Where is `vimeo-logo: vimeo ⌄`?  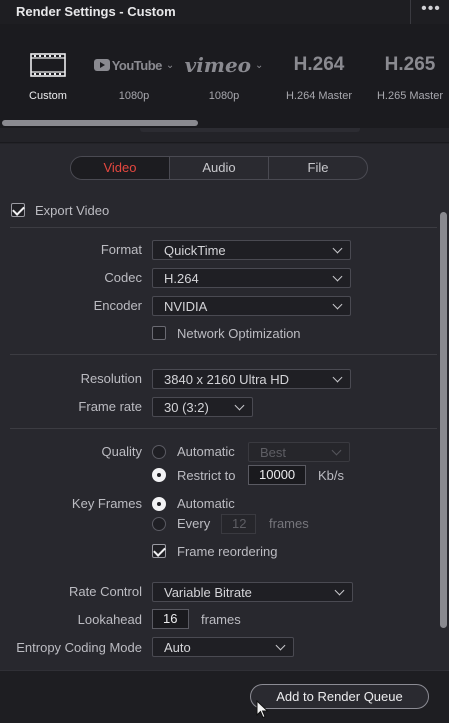
vimeo-logo: vimeo ⌄ is located at coordinates (224, 65).